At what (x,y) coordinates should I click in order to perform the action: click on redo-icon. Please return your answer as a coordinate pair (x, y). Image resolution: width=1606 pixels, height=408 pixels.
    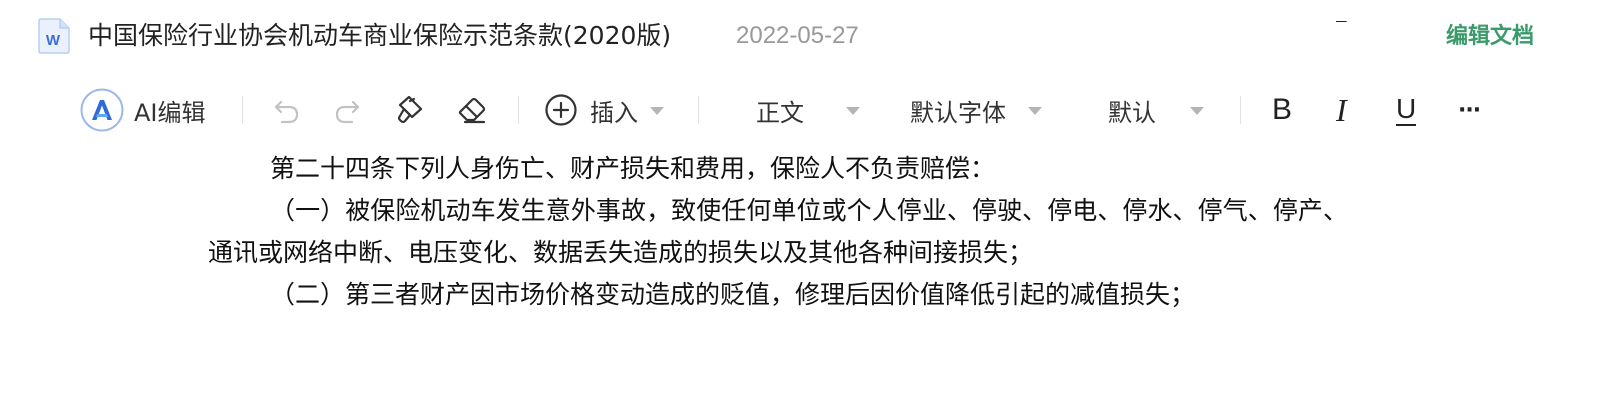
    Looking at the image, I should click on (347, 112).